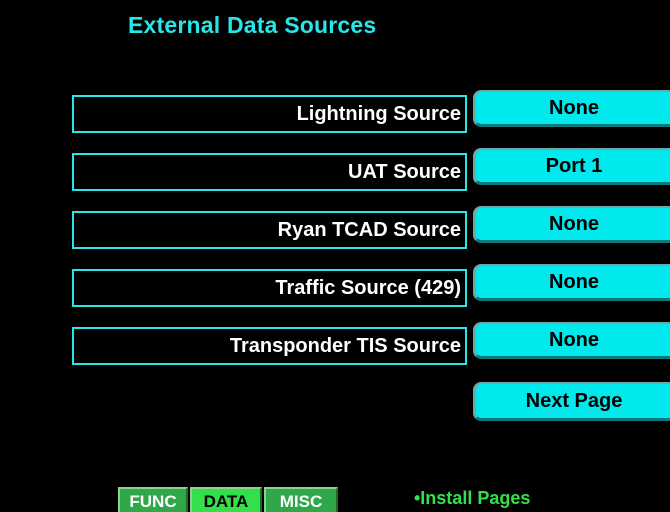 The height and width of the screenshot is (512, 670). I want to click on tab-data: DATA, so click(226, 499).